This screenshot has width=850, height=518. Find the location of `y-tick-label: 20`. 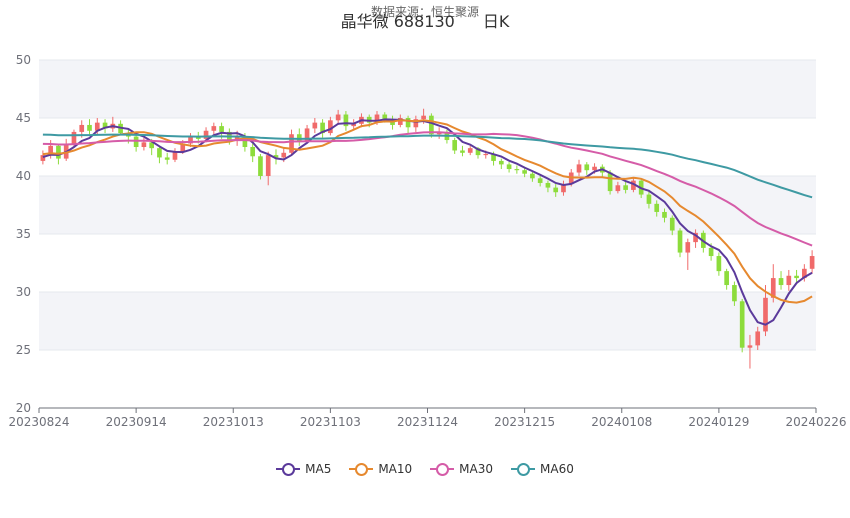

y-tick-label: 20 is located at coordinates (23, 408).